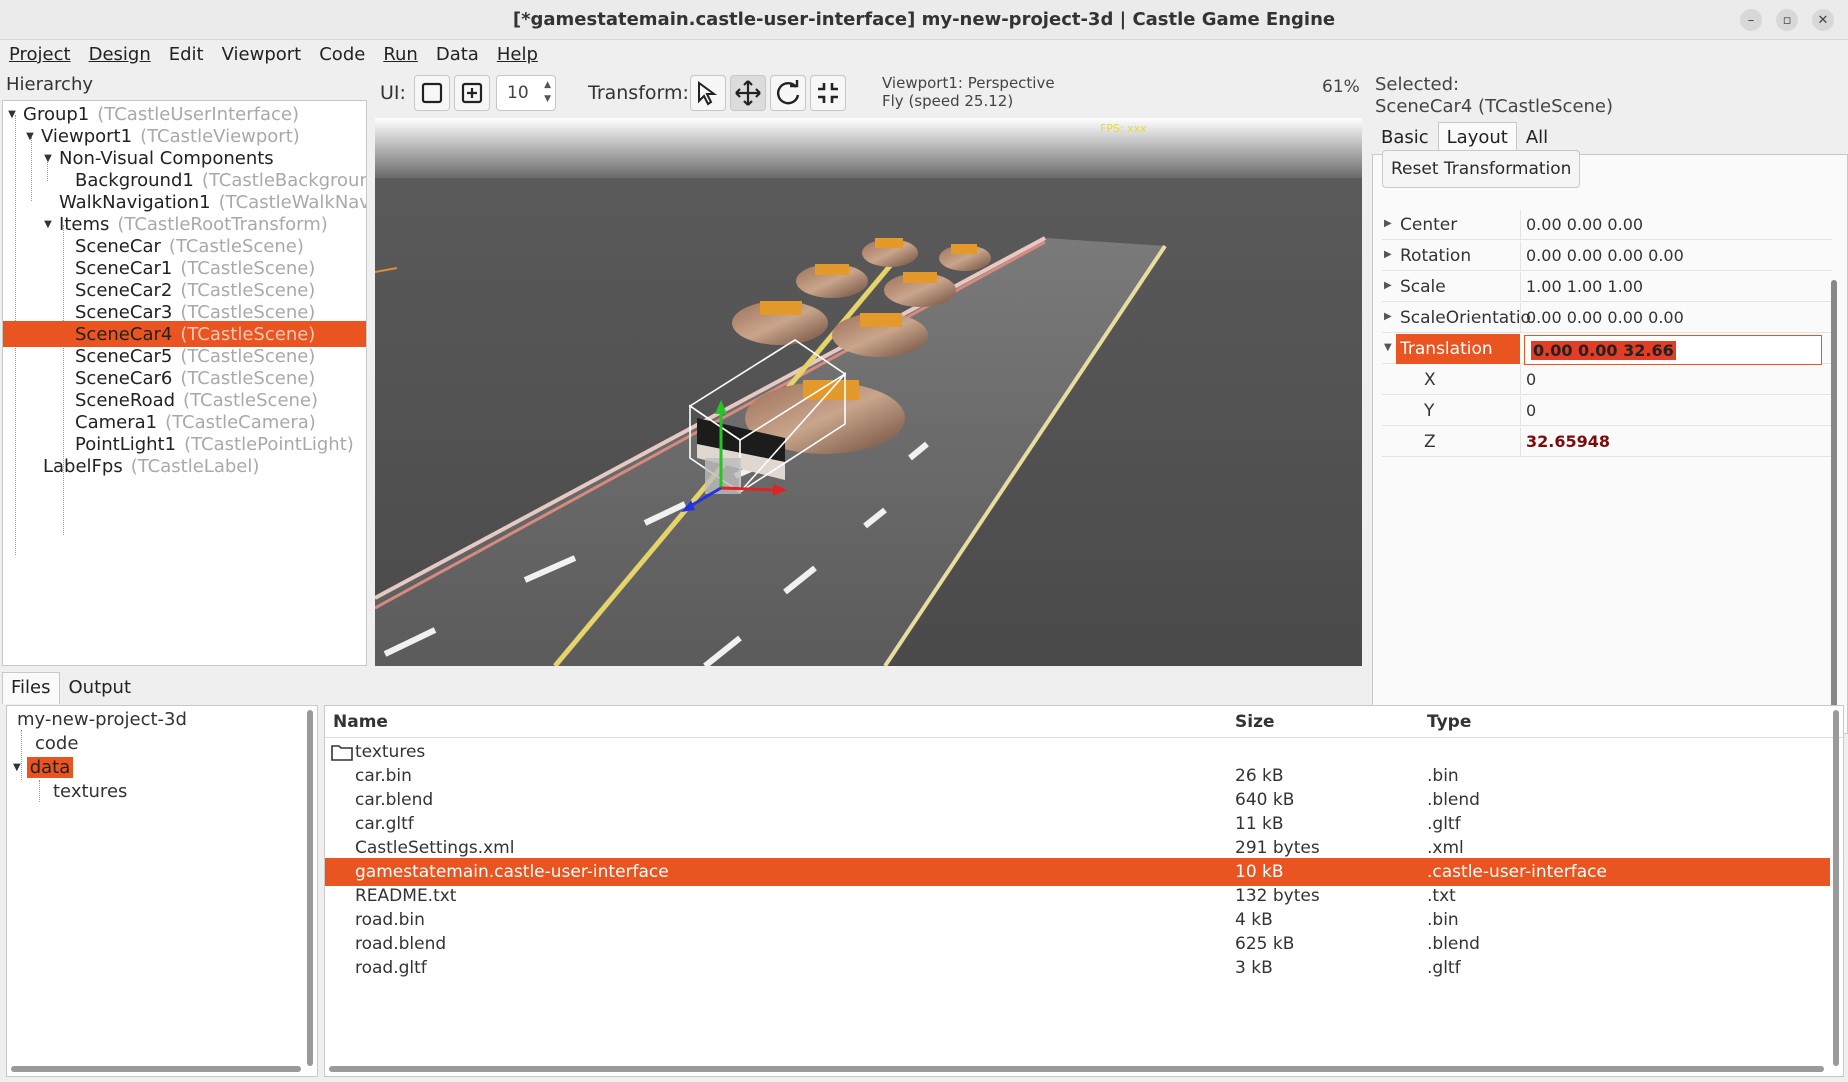 The image size is (1848, 1082). Describe the element at coordinates (1823, 20) in the screenshot. I see `close-icon: ✕` at that location.